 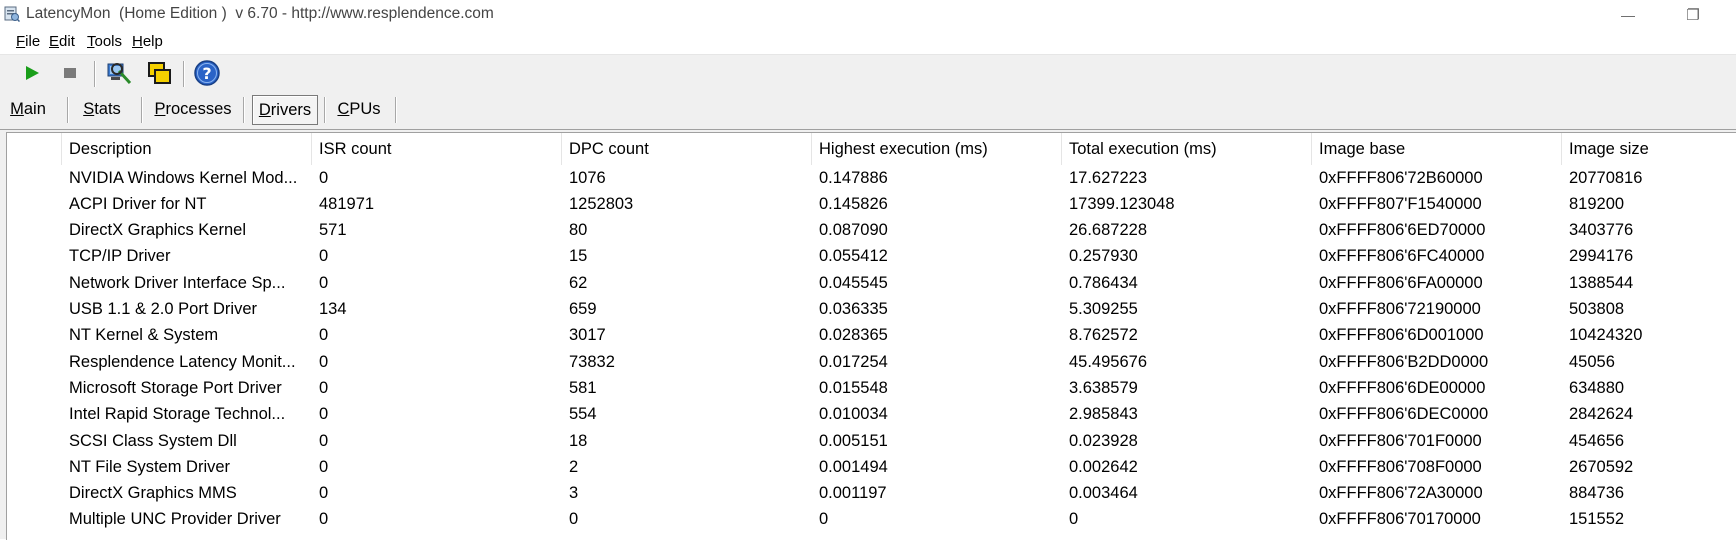 What do you see at coordinates (347, 203) in the screenshot?
I see `cell-isr-count: 481971` at bounding box center [347, 203].